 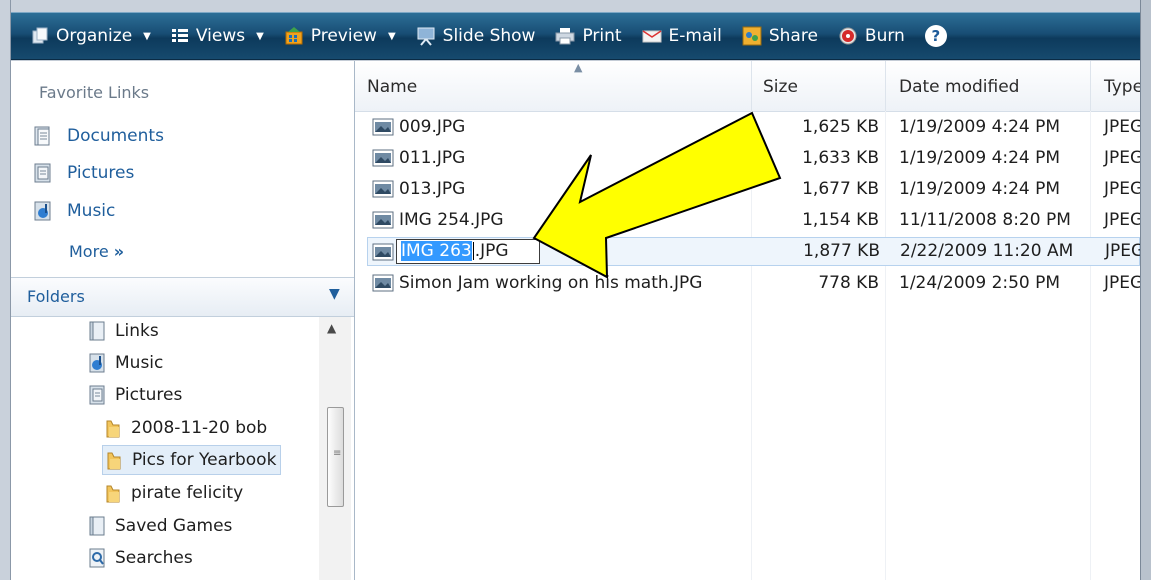 I want to click on annotation-arrow, so click(x=657, y=195).